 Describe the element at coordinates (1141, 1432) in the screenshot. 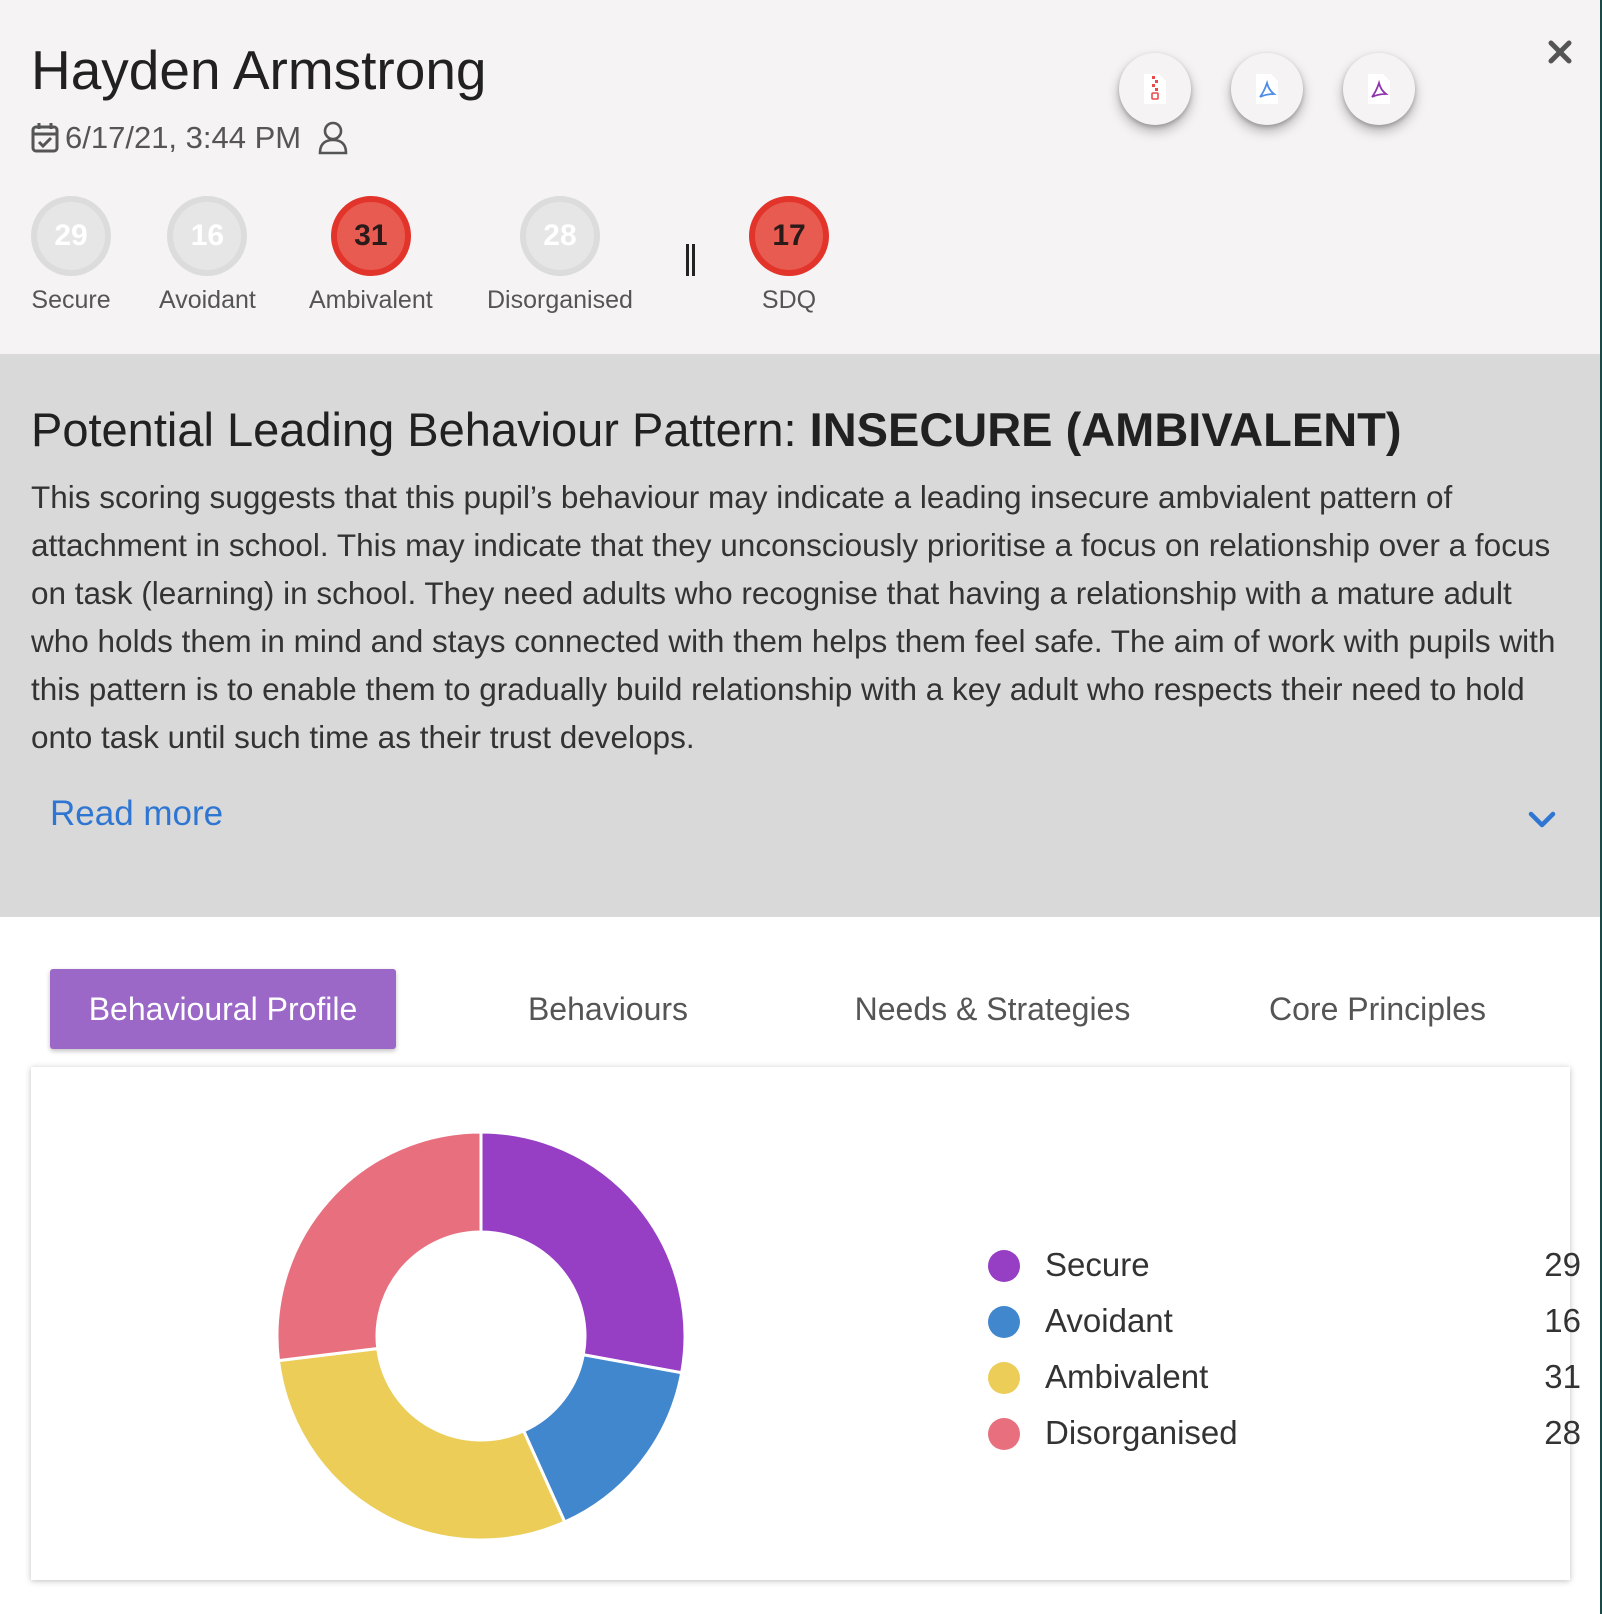

I see `legend-label: Disorganised` at that location.